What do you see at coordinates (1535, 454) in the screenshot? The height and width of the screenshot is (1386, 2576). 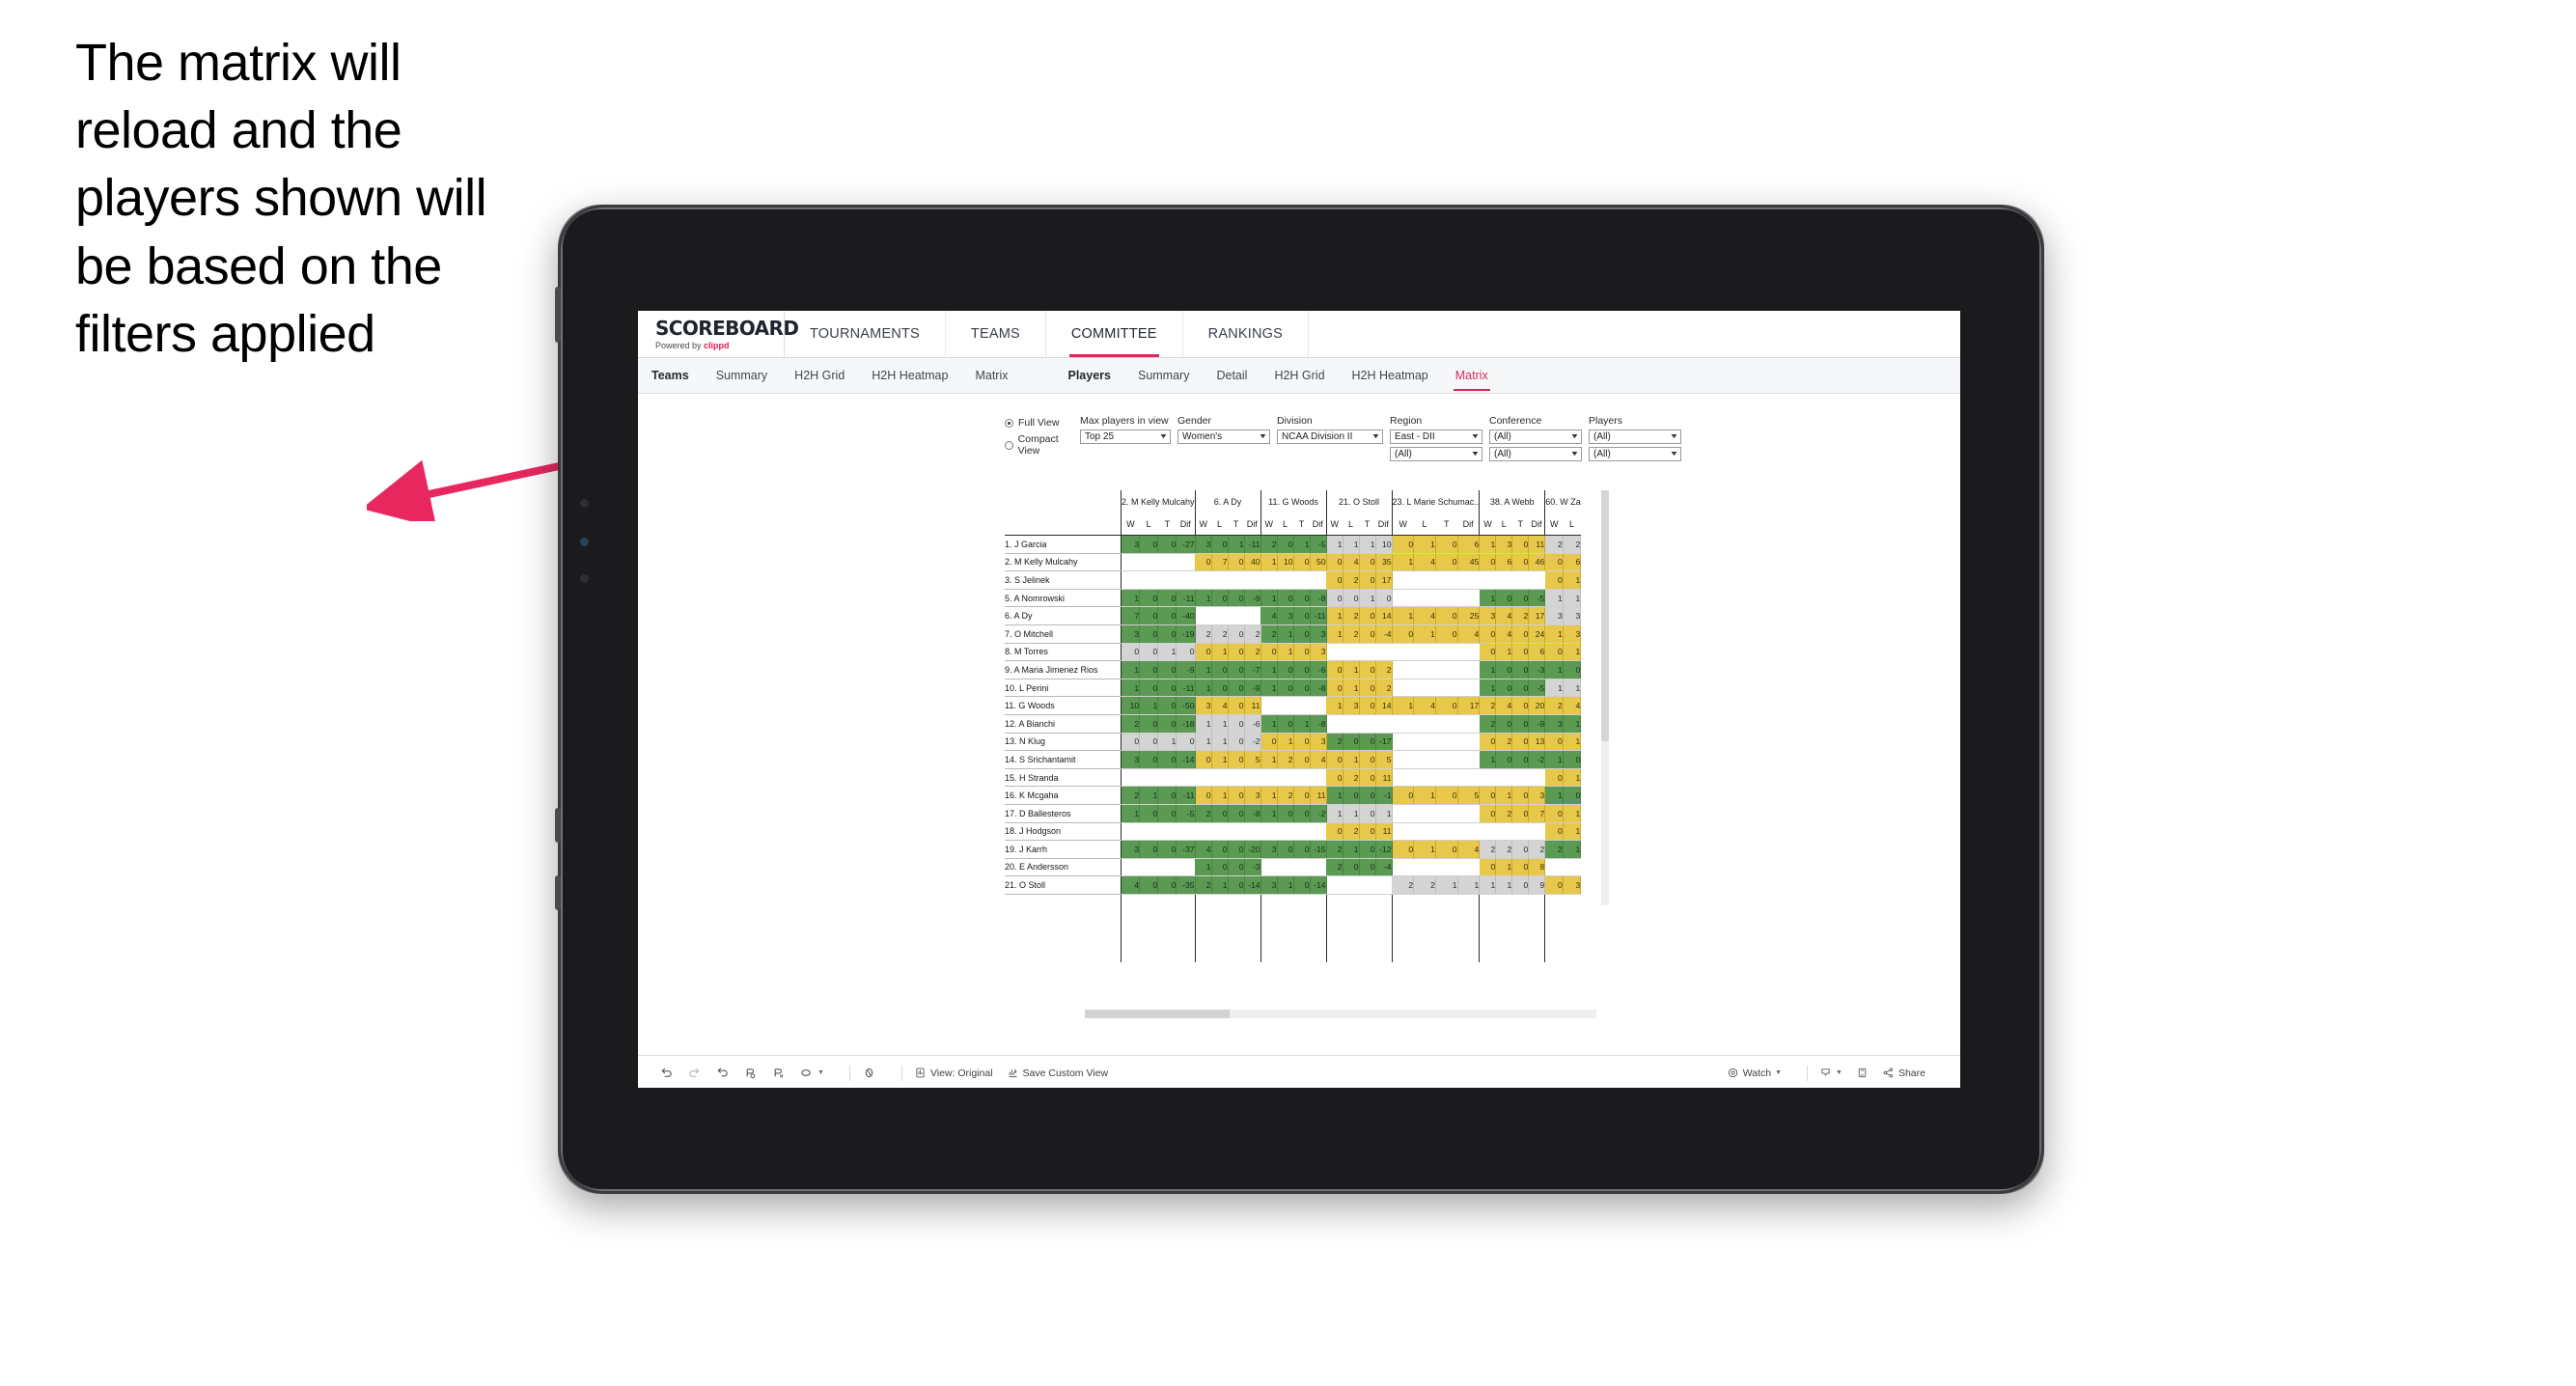 I see `filter-conference-select-2: (All) ▼` at bounding box center [1535, 454].